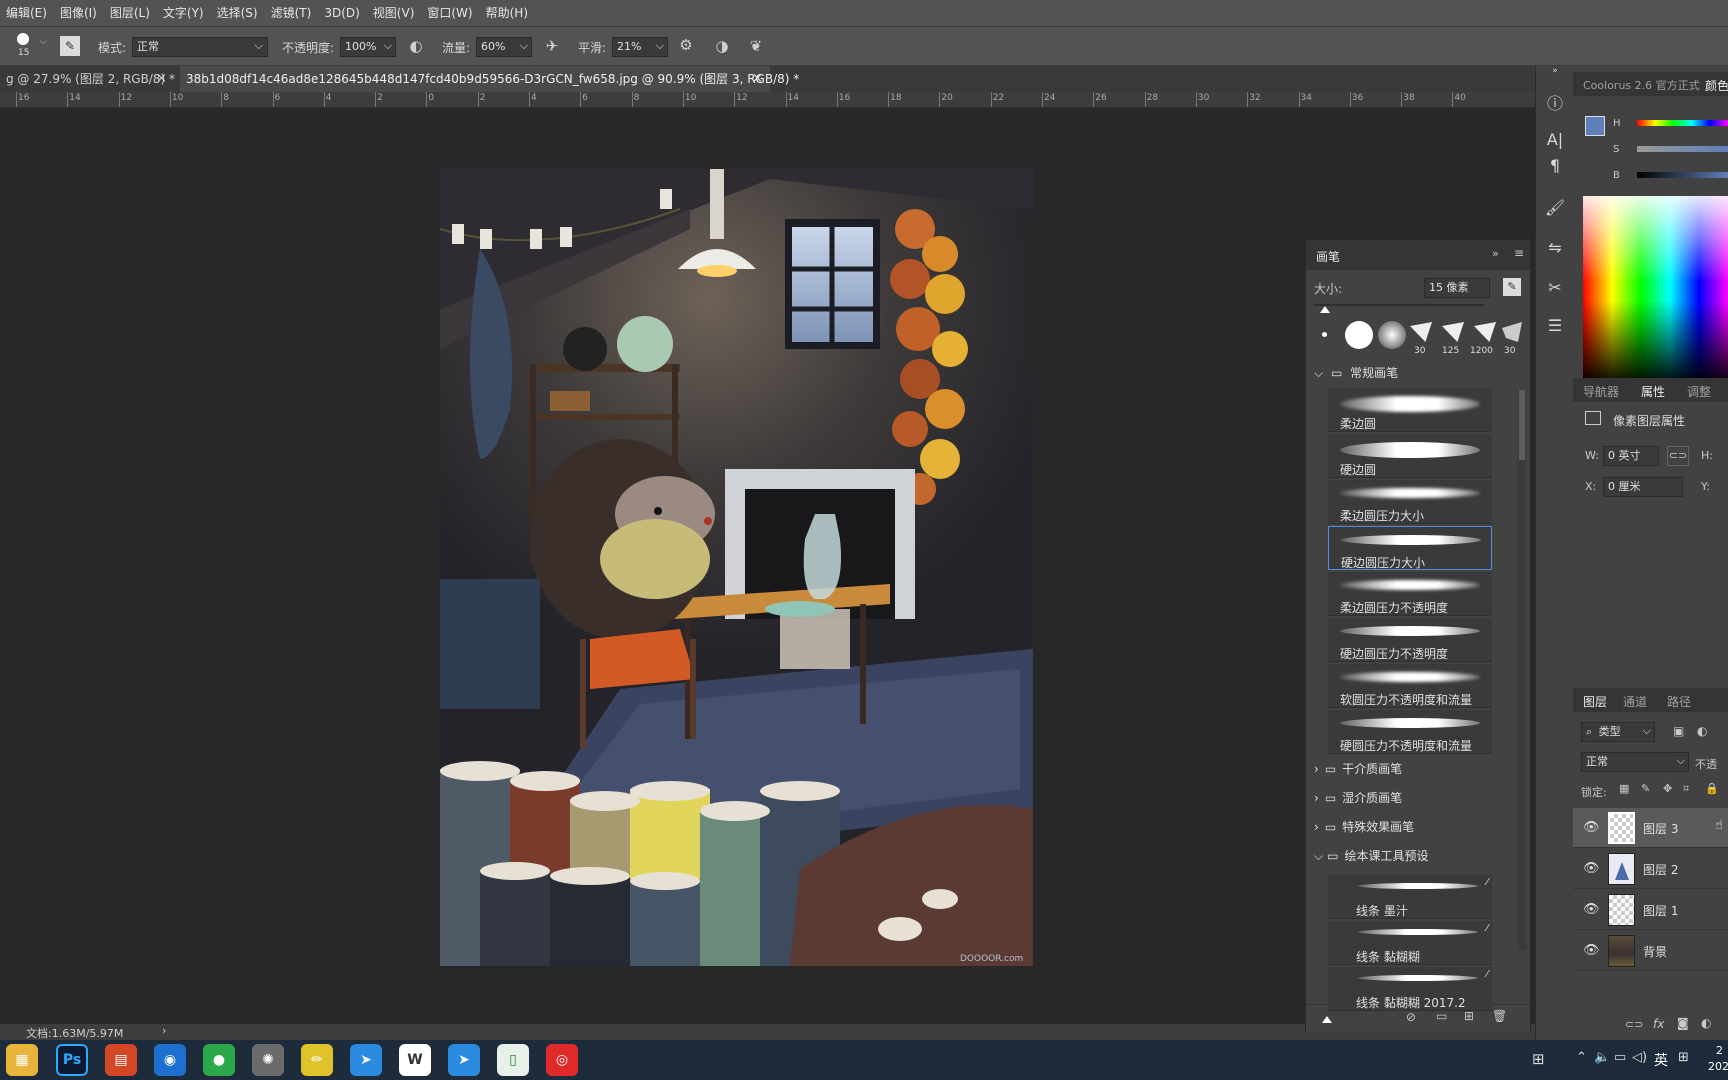 The image size is (1728, 1080). What do you see at coordinates (238, 13) in the screenshot?
I see `menu-select: 选择(S)` at bounding box center [238, 13].